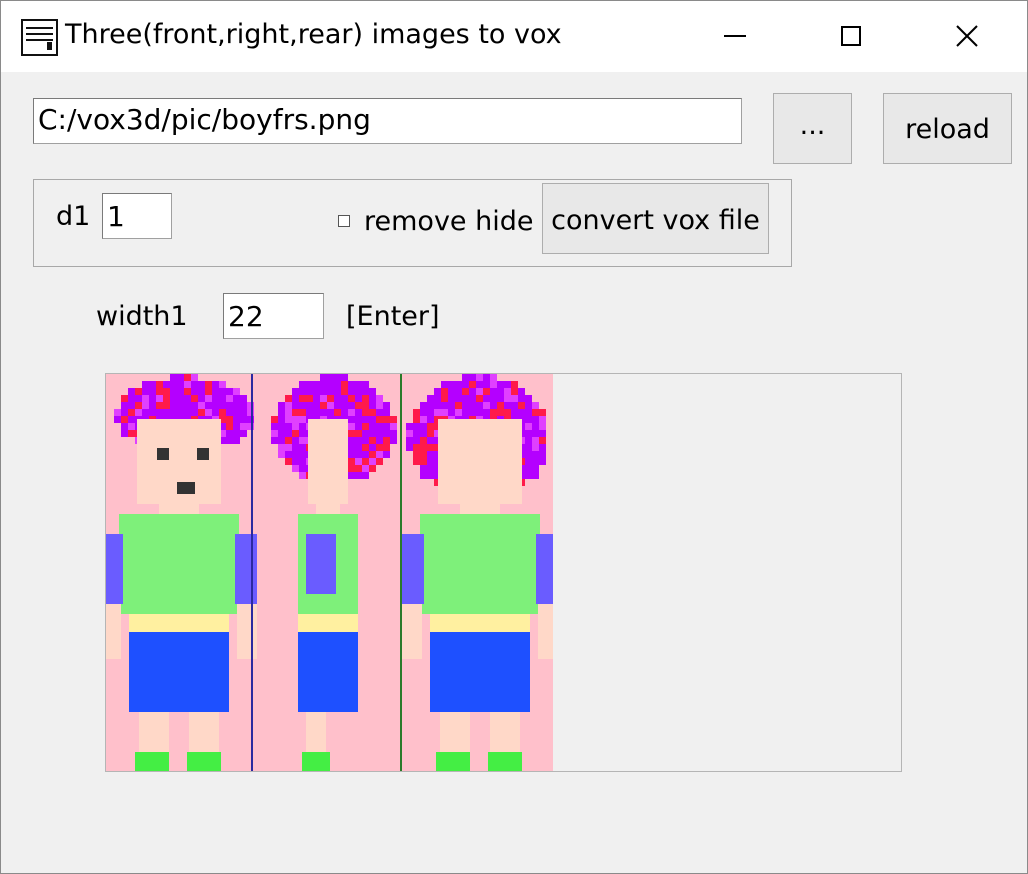 The height and width of the screenshot is (874, 1028). Describe the element at coordinates (163, 454) in the screenshot. I see `left-eye` at that location.